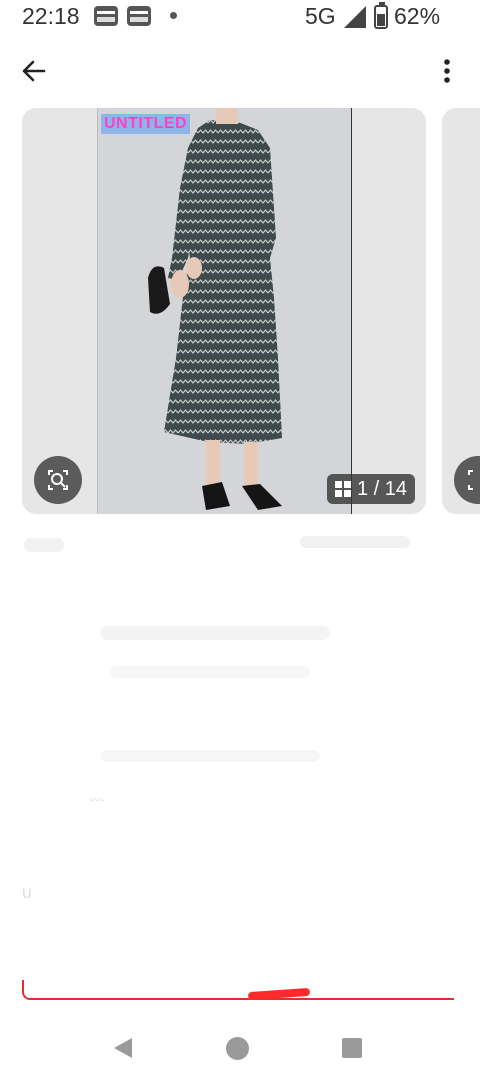 The image size is (480, 1080). What do you see at coordinates (51, 16) in the screenshot?
I see `status-time: 22:18` at bounding box center [51, 16].